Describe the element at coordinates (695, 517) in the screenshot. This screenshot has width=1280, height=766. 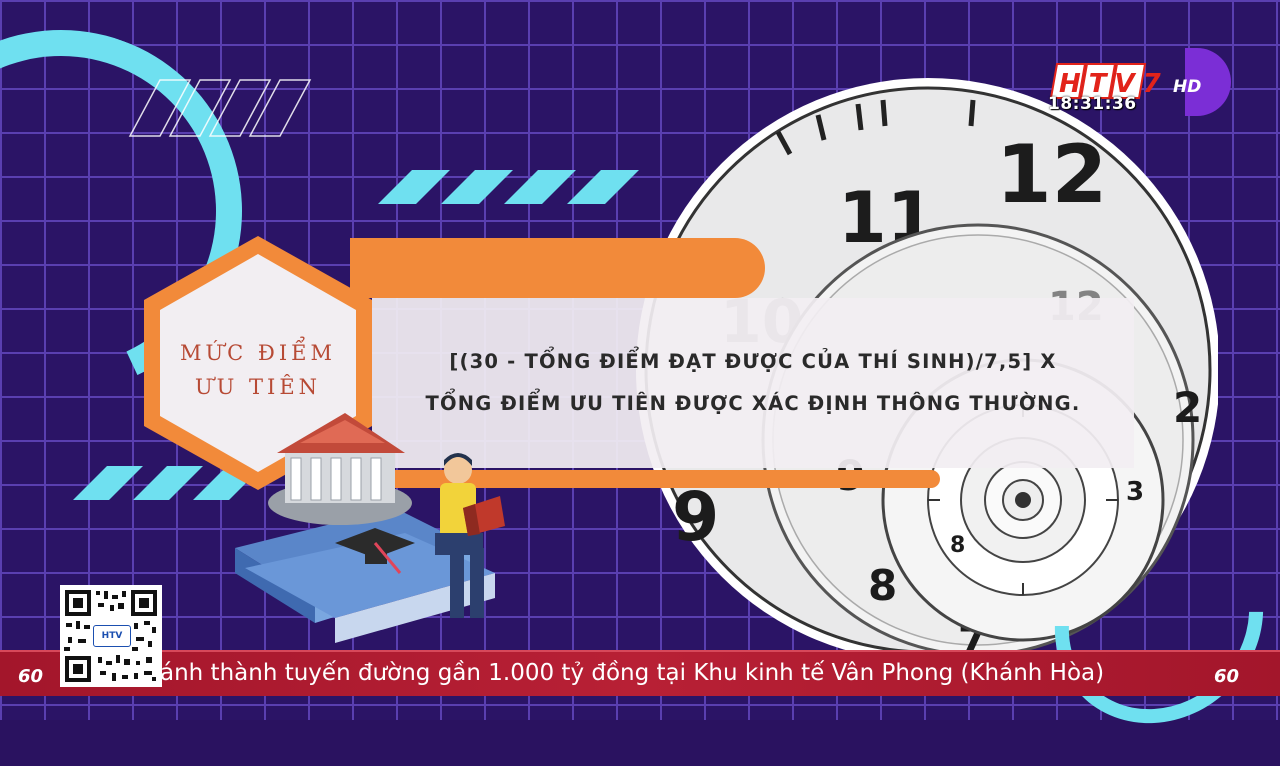
I see `clock-numeral-9: 9` at that location.